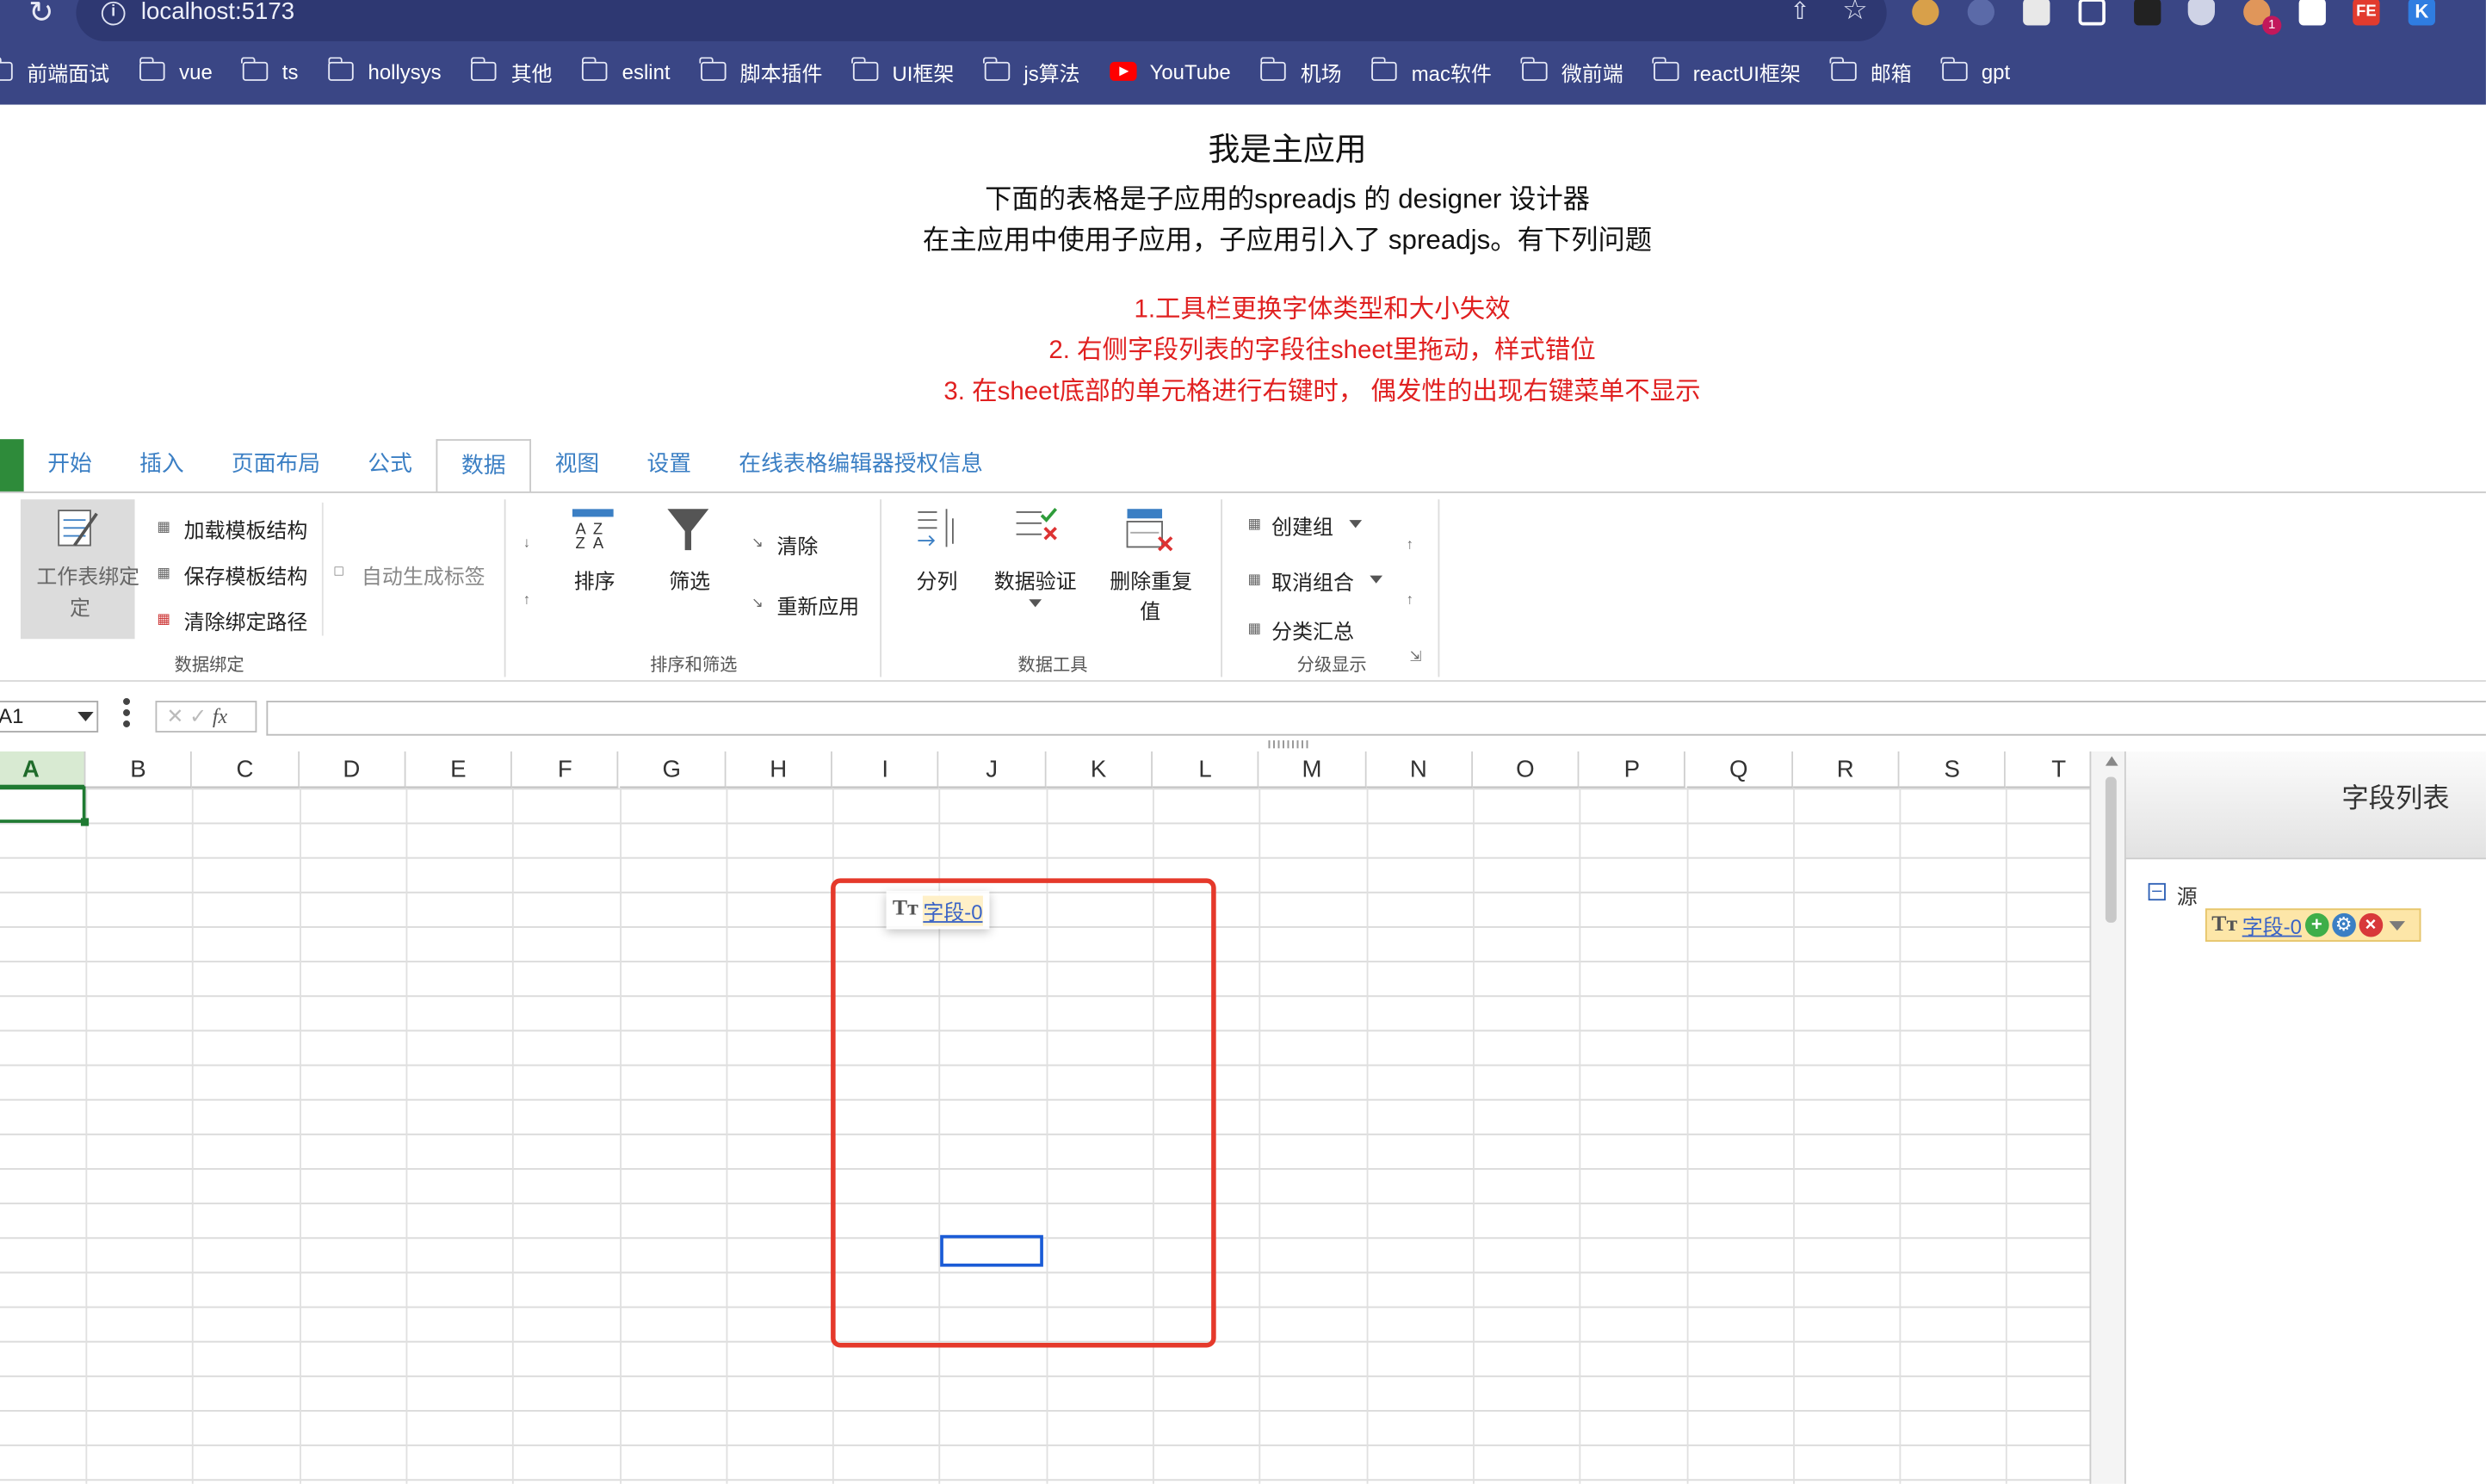 The image size is (2486, 1484). I want to click on ribbon-tab: 视图, so click(577, 465).